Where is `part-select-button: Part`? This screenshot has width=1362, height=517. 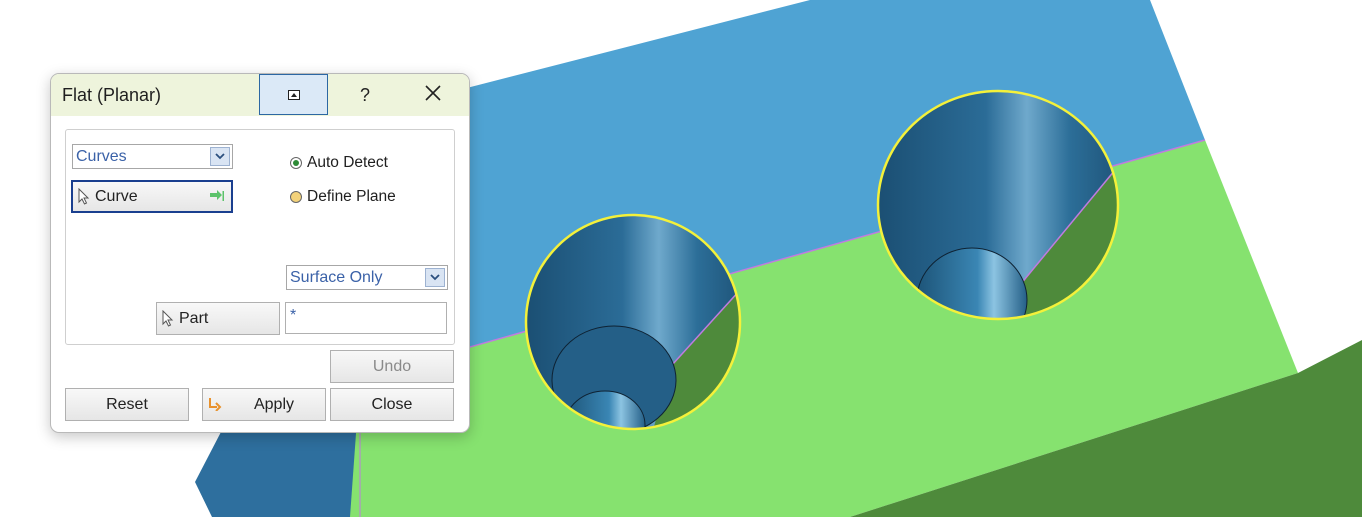
part-select-button: Part is located at coordinates (218, 318).